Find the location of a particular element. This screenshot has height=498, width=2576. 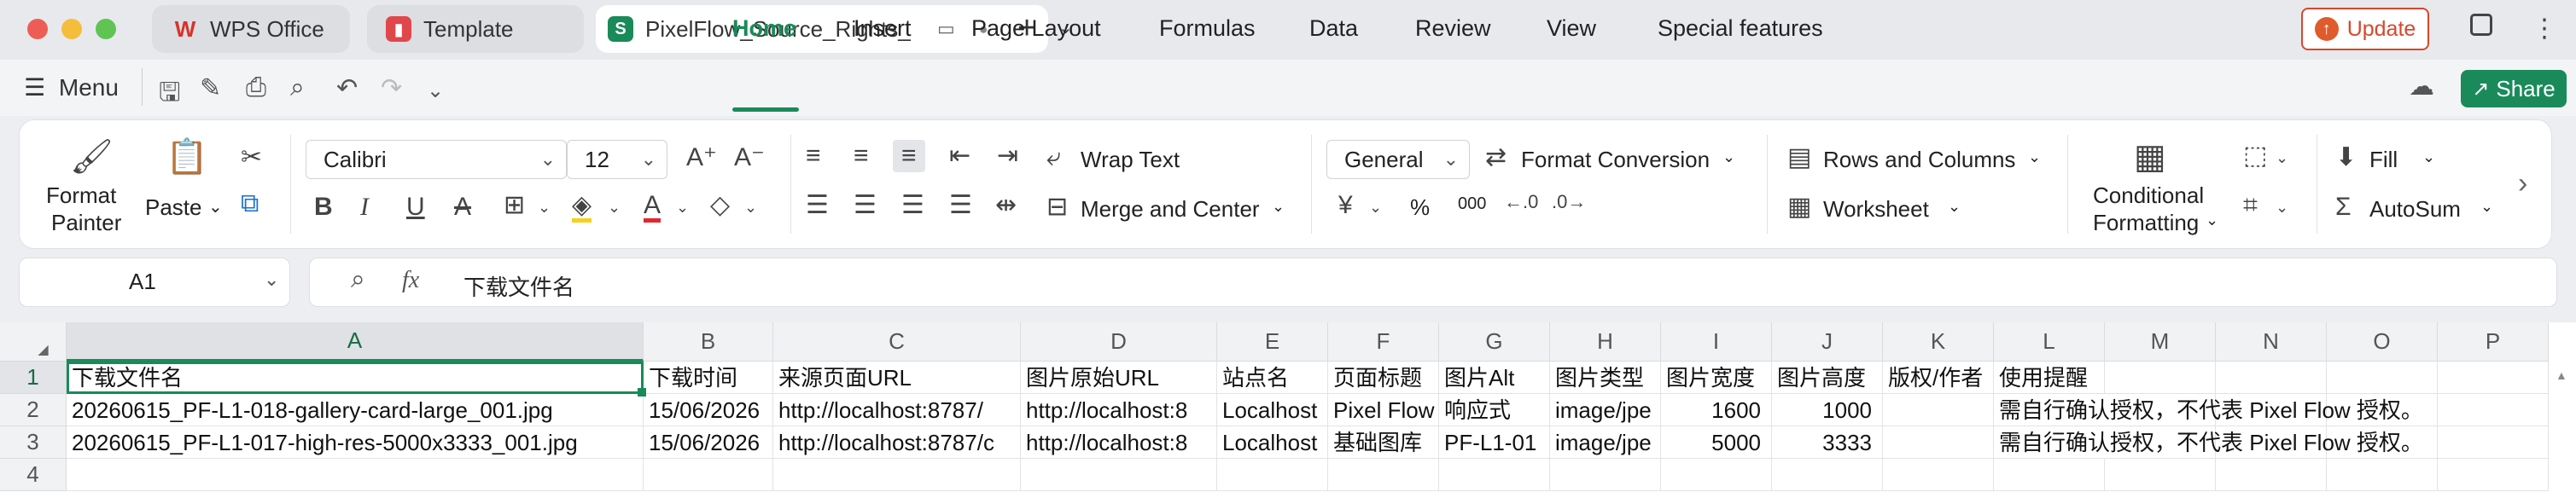

rows-columns-label: Rows and Columns is located at coordinates (1919, 160).